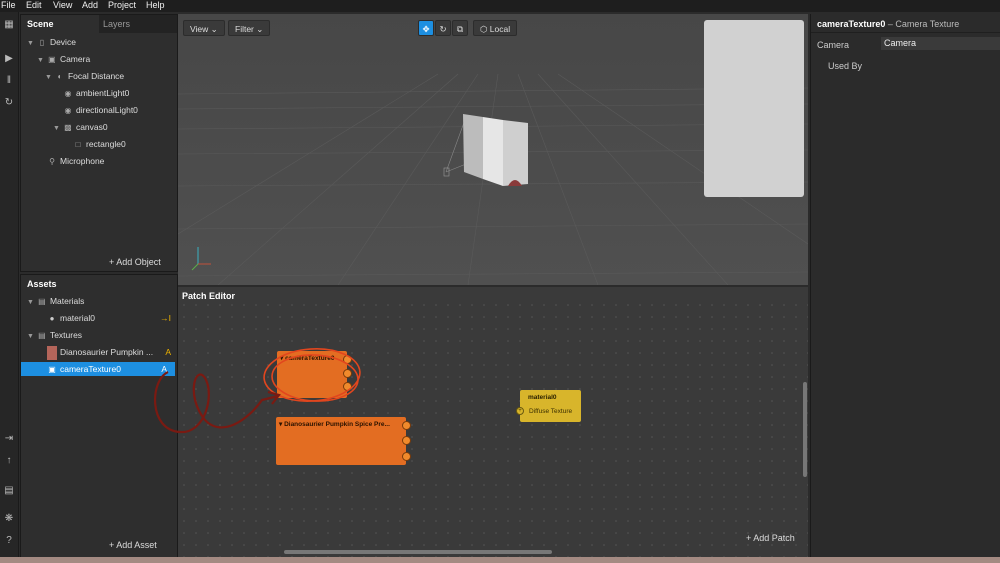 The height and width of the screenshot is (563, 1000). Describe the element at coordinates (60, 24) in the screenshot. I see `tab-scene: Scene` at that location.